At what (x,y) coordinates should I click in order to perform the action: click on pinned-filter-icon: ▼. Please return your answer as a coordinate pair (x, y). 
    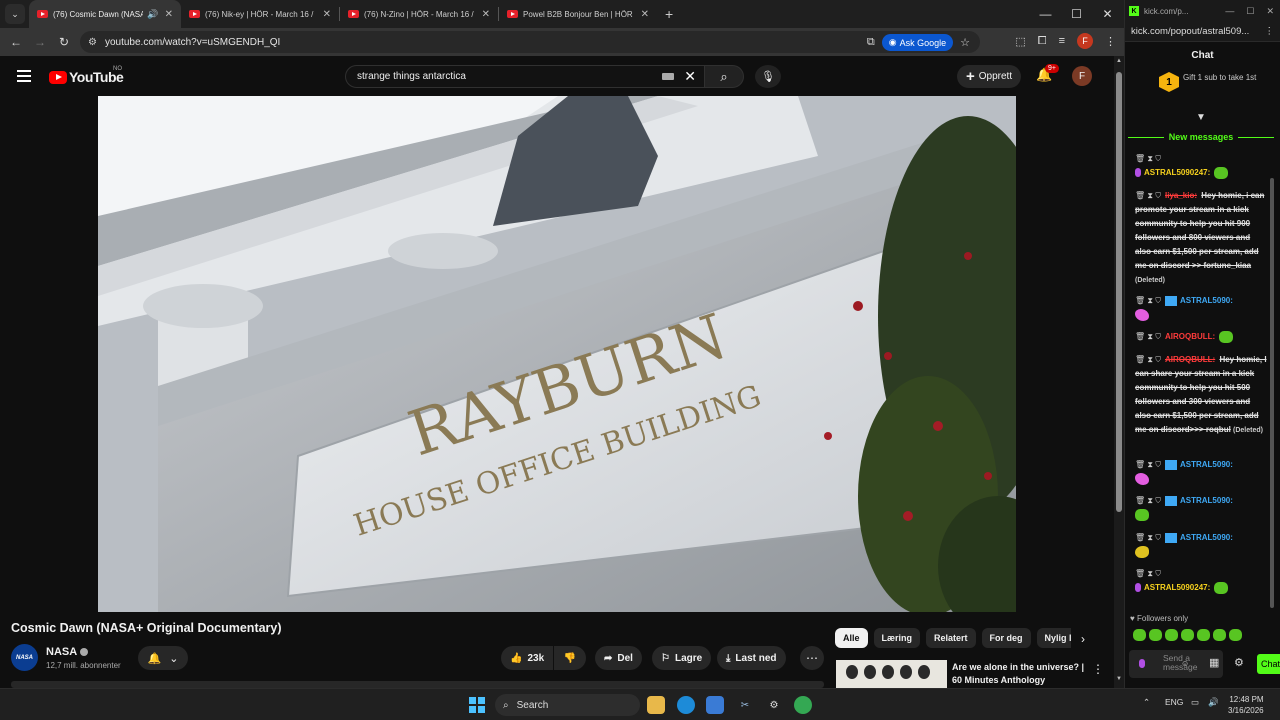
    Looking at the image, I should click on (1201, 117).